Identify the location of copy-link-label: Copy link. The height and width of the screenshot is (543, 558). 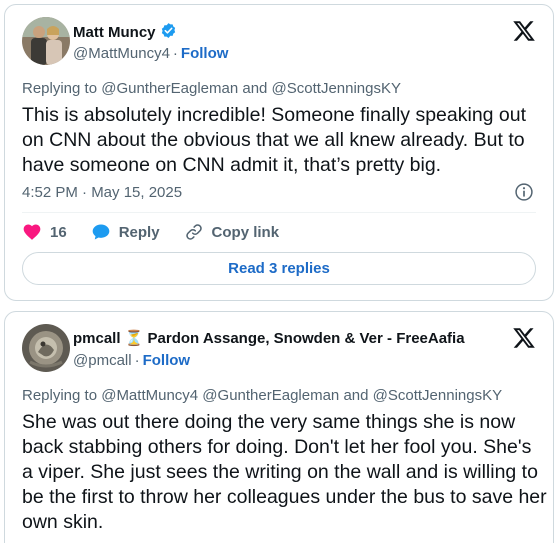
(245, 232).